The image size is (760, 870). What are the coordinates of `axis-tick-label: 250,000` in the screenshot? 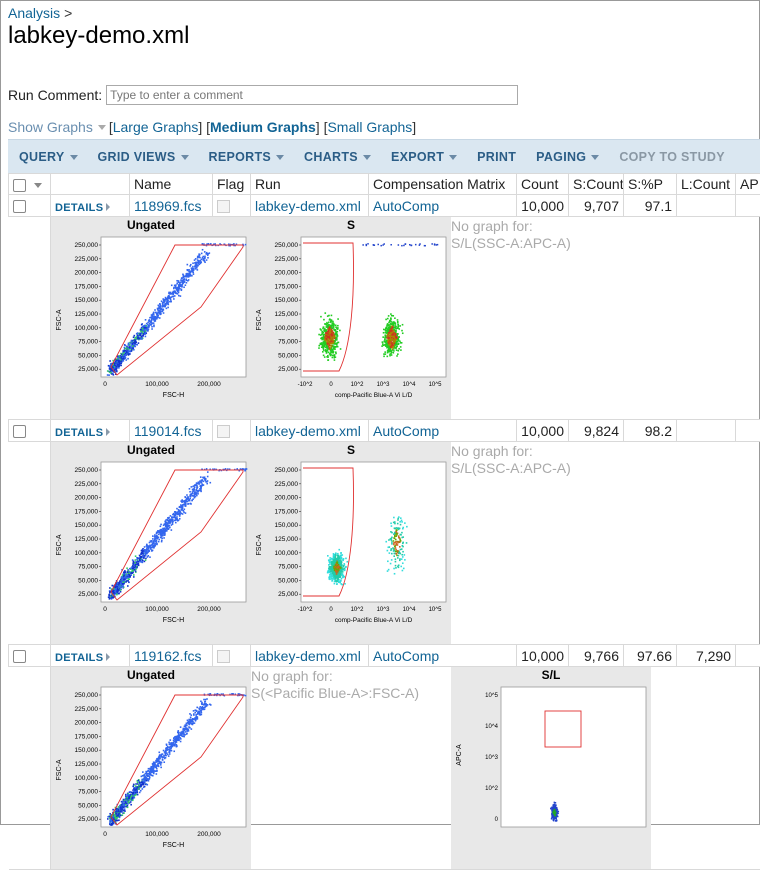 It's located at (87, 470).